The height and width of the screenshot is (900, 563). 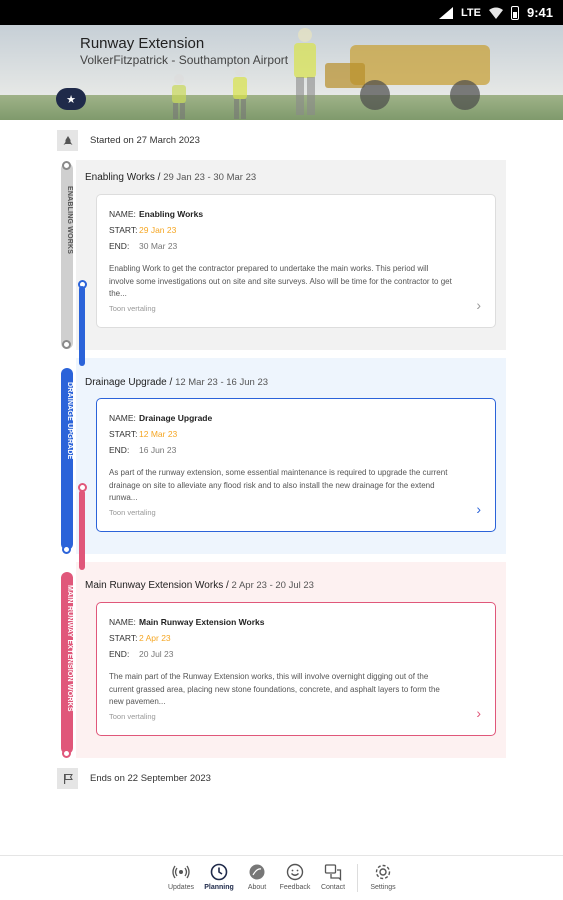 I want to click on chat-icon, so click(x=333, y=872).